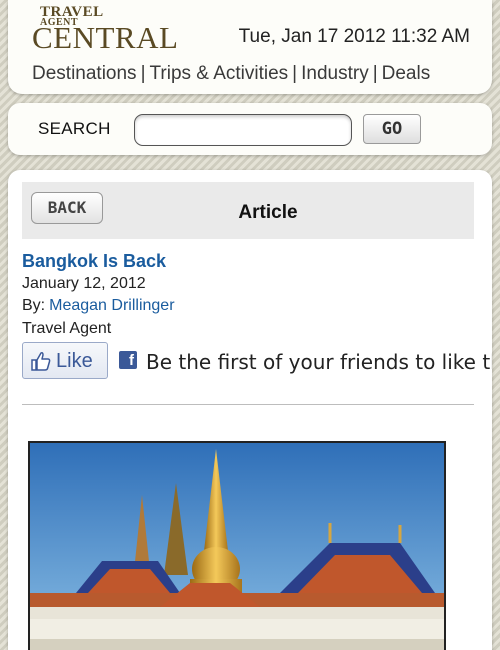  What do you see at coordinates (268, 212) in the screenshot?
I see `page-title: Article` at bounding box center [268, 212].